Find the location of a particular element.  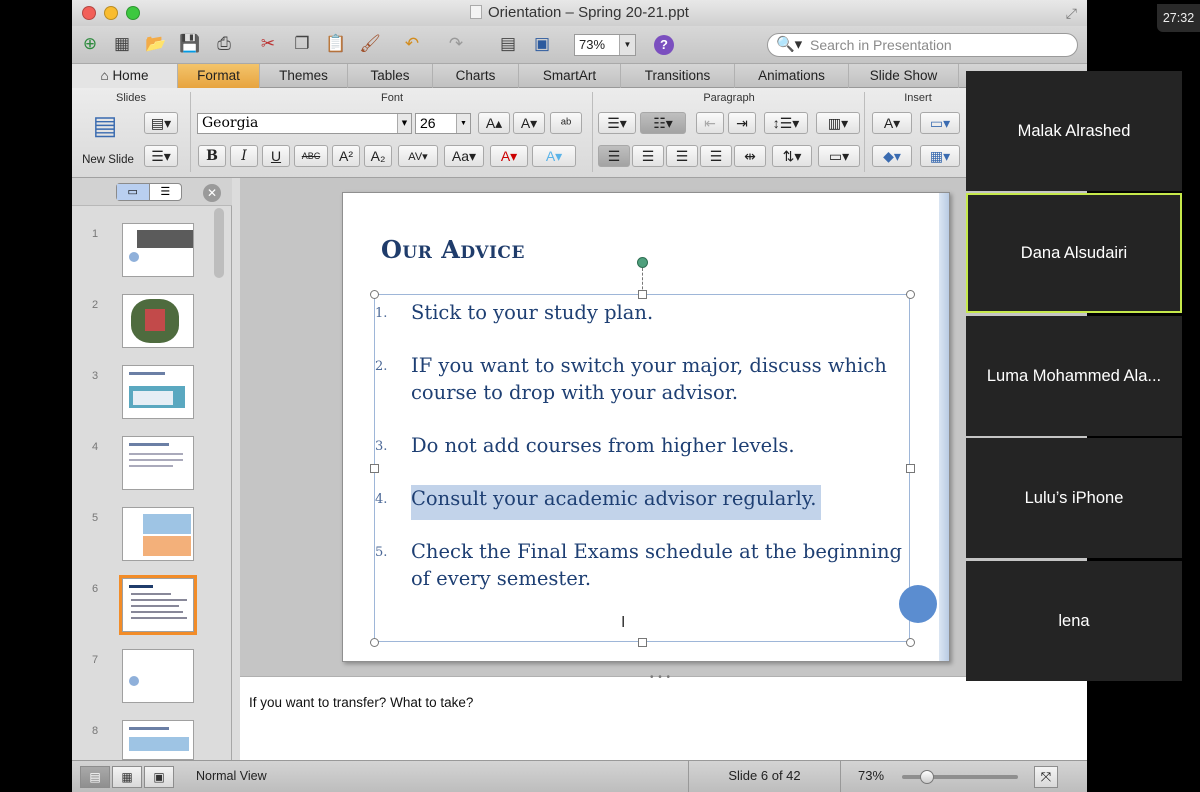

tab-smartart: SmartArt is located at coordinates (570, 76).